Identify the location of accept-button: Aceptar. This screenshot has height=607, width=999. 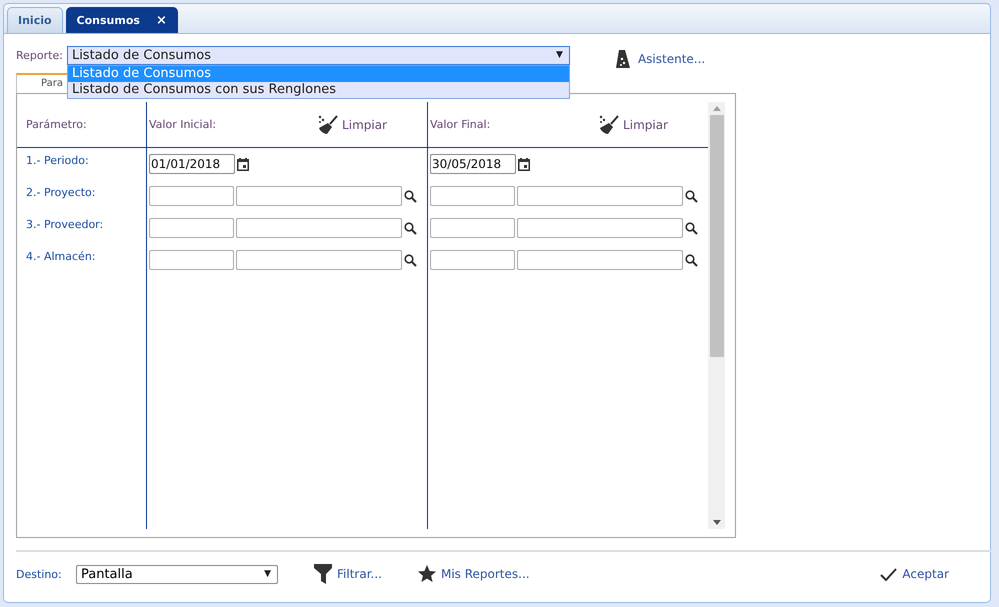
(925, 574).